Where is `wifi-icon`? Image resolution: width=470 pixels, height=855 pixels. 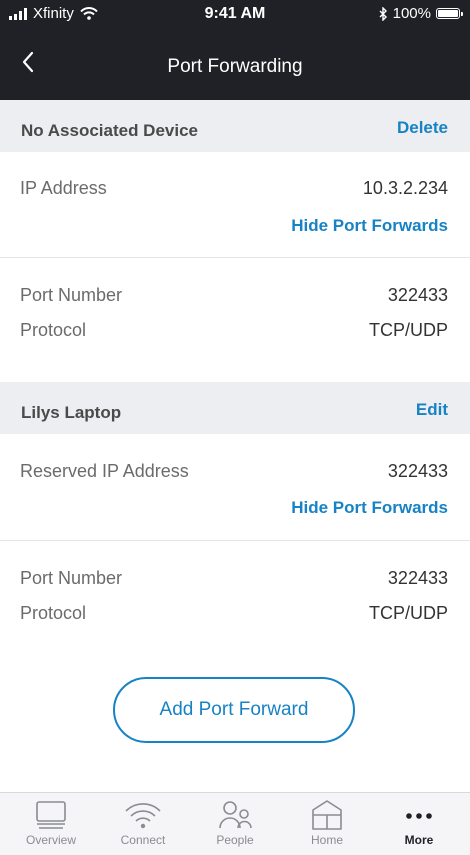 wifi-icon is located at coordinates (143, 815).